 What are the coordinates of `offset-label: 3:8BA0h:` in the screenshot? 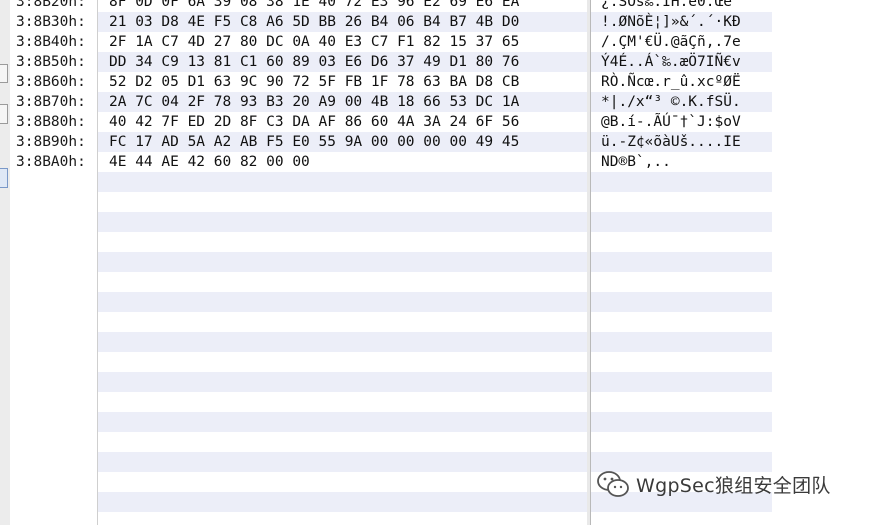 It's located at (51, 162).